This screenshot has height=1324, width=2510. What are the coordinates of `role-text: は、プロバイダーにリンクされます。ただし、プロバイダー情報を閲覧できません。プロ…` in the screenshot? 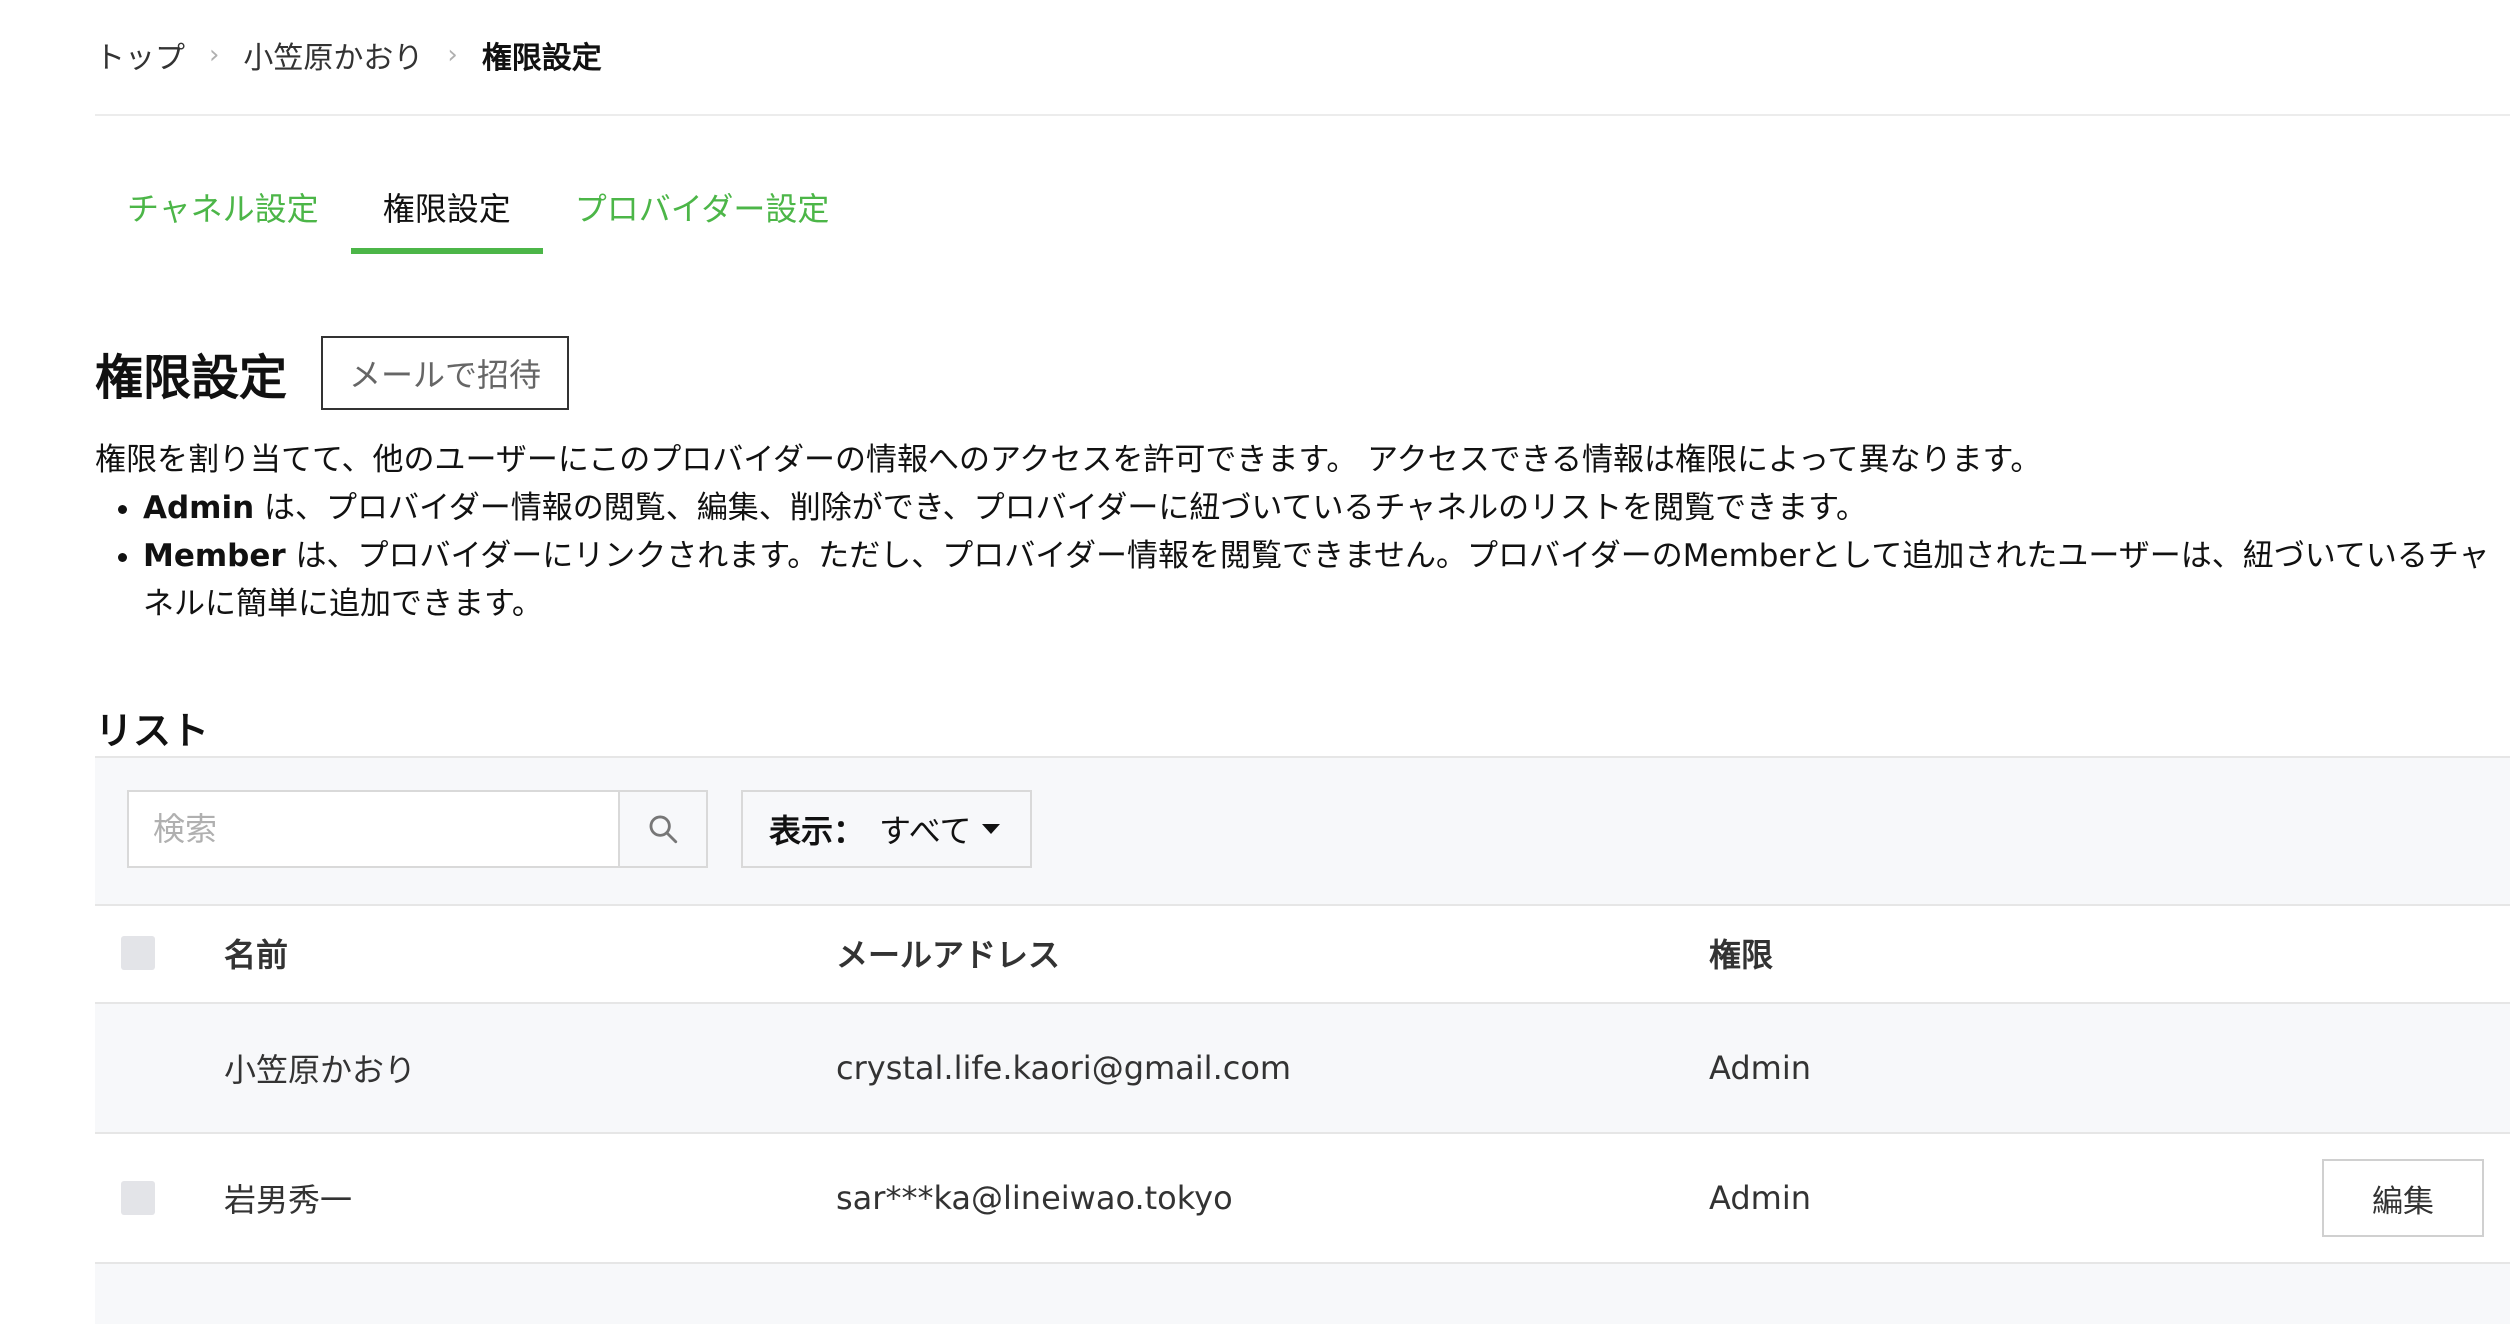 It's located at (1316, 580).